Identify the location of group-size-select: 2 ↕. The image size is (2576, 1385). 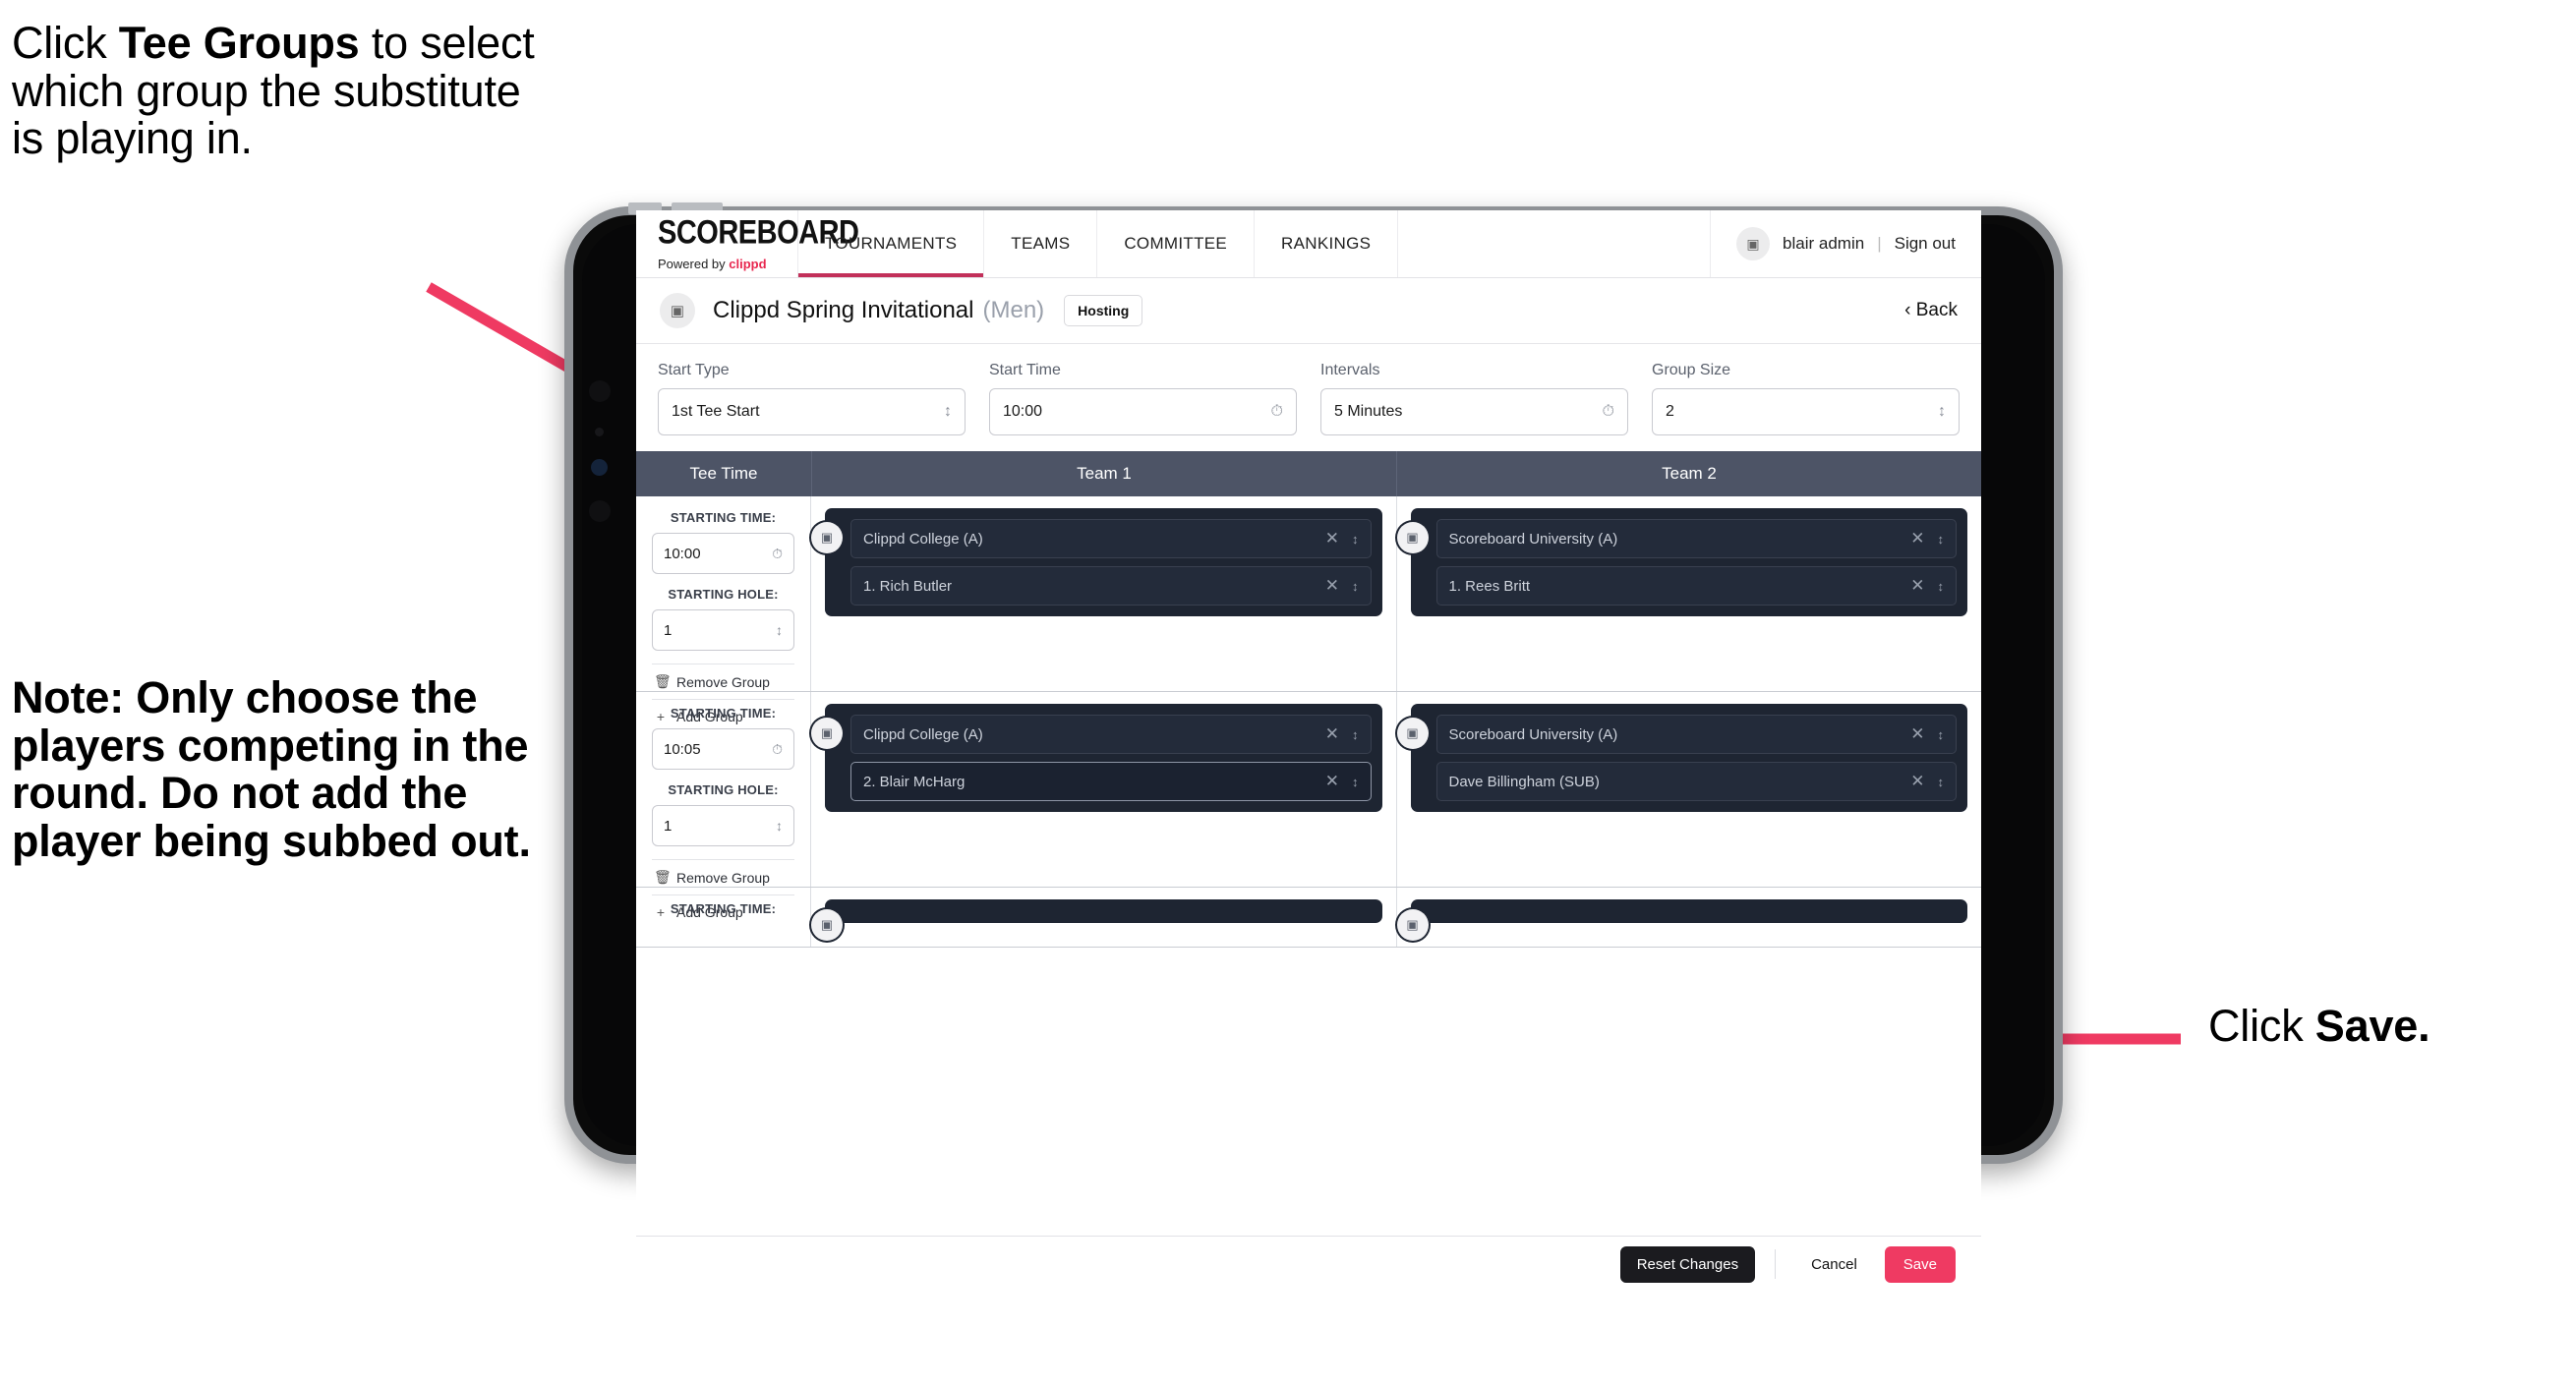
(1806, 411).